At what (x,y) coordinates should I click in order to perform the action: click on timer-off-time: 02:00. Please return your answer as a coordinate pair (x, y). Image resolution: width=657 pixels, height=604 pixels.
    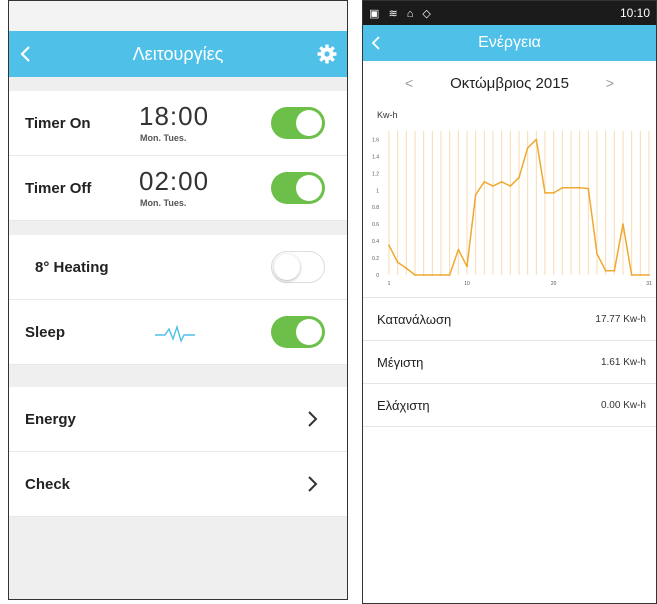
    Looking at the image, I should click on (174, 181).